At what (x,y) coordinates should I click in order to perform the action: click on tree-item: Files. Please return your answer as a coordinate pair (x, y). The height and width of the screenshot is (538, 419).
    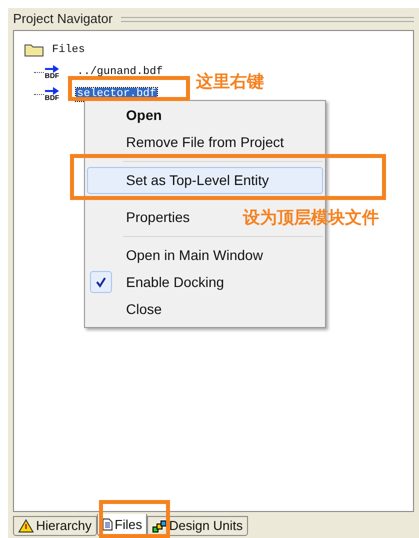
    Looking at the image, I should click on (69, 50).